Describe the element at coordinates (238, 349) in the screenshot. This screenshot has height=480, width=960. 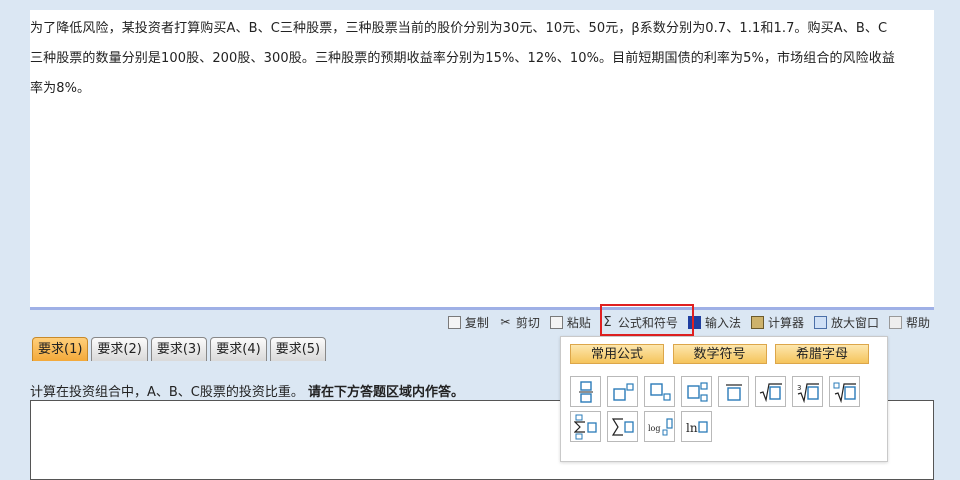
I see `tab-requirement-4: 要求(4)` at that location.